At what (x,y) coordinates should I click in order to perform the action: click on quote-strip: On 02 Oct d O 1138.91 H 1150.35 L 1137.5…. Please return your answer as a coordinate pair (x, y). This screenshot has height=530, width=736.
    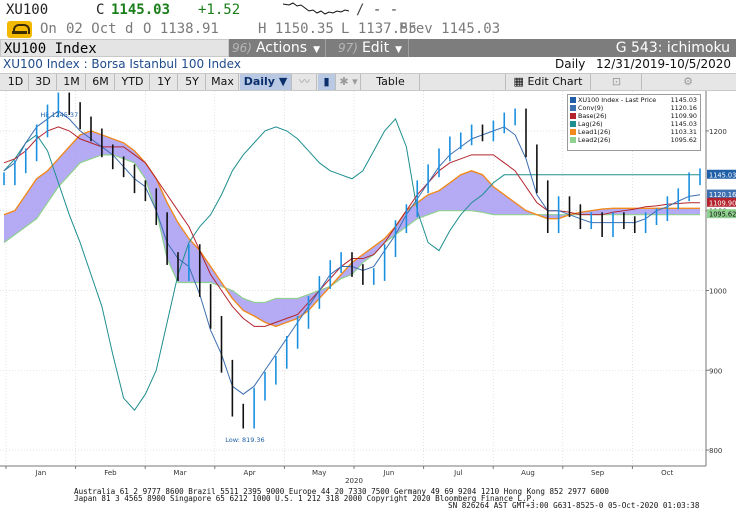
    Looking at the image, I should click on (368, 29).